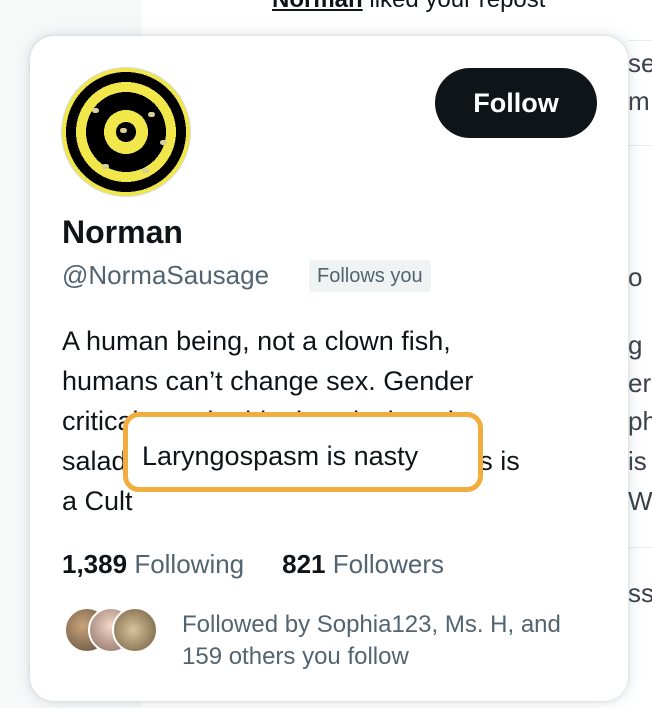 This screenshot has height=708, width=652. What do you see at coordinates (280, 456) in the screenshot?
I see `highlighted-bio-text: Laryngospasm is nasty` at bounding box center [280, 456].